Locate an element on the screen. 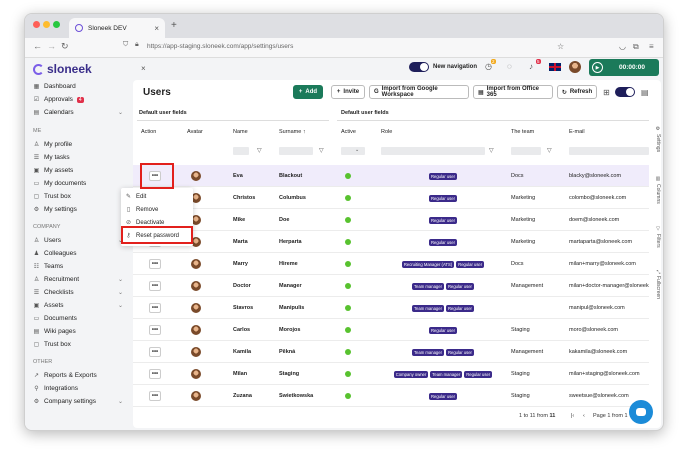  tab-close-icon: × is located at coordinates (156, 28).